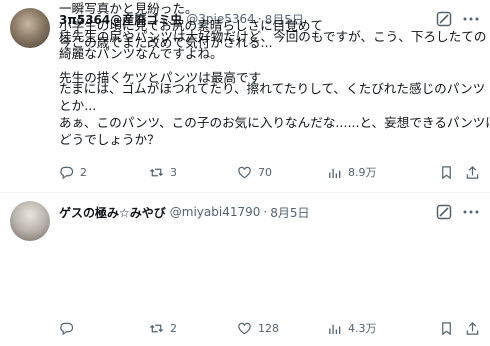  Describe the element at coordinates (444, 212) in the screenshot. I see `grok-icon` at that location.